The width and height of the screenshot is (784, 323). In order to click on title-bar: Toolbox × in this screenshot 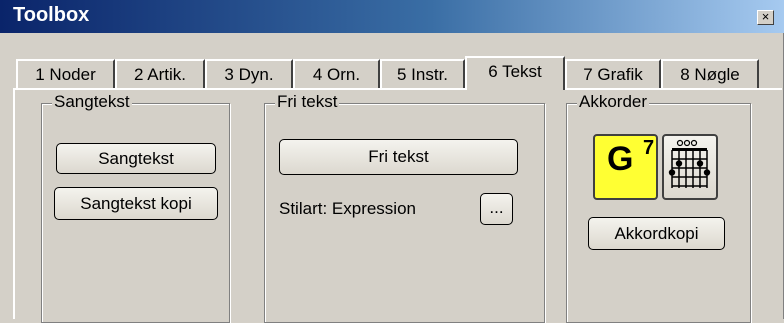, I will do `click(392, 16)`.